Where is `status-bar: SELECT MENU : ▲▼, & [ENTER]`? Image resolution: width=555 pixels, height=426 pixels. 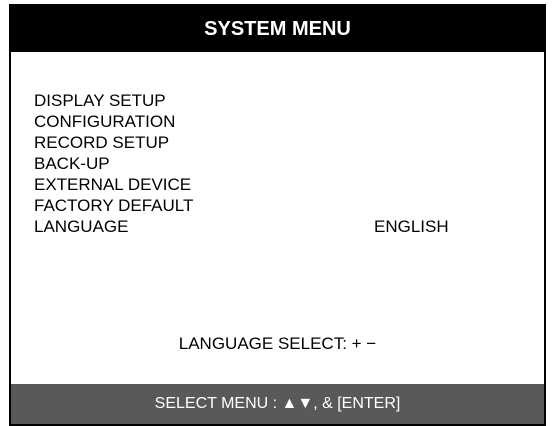
status-bar: SELECT MENU : ▲▼, & [ENTER] is located at coordinates (277, 404).